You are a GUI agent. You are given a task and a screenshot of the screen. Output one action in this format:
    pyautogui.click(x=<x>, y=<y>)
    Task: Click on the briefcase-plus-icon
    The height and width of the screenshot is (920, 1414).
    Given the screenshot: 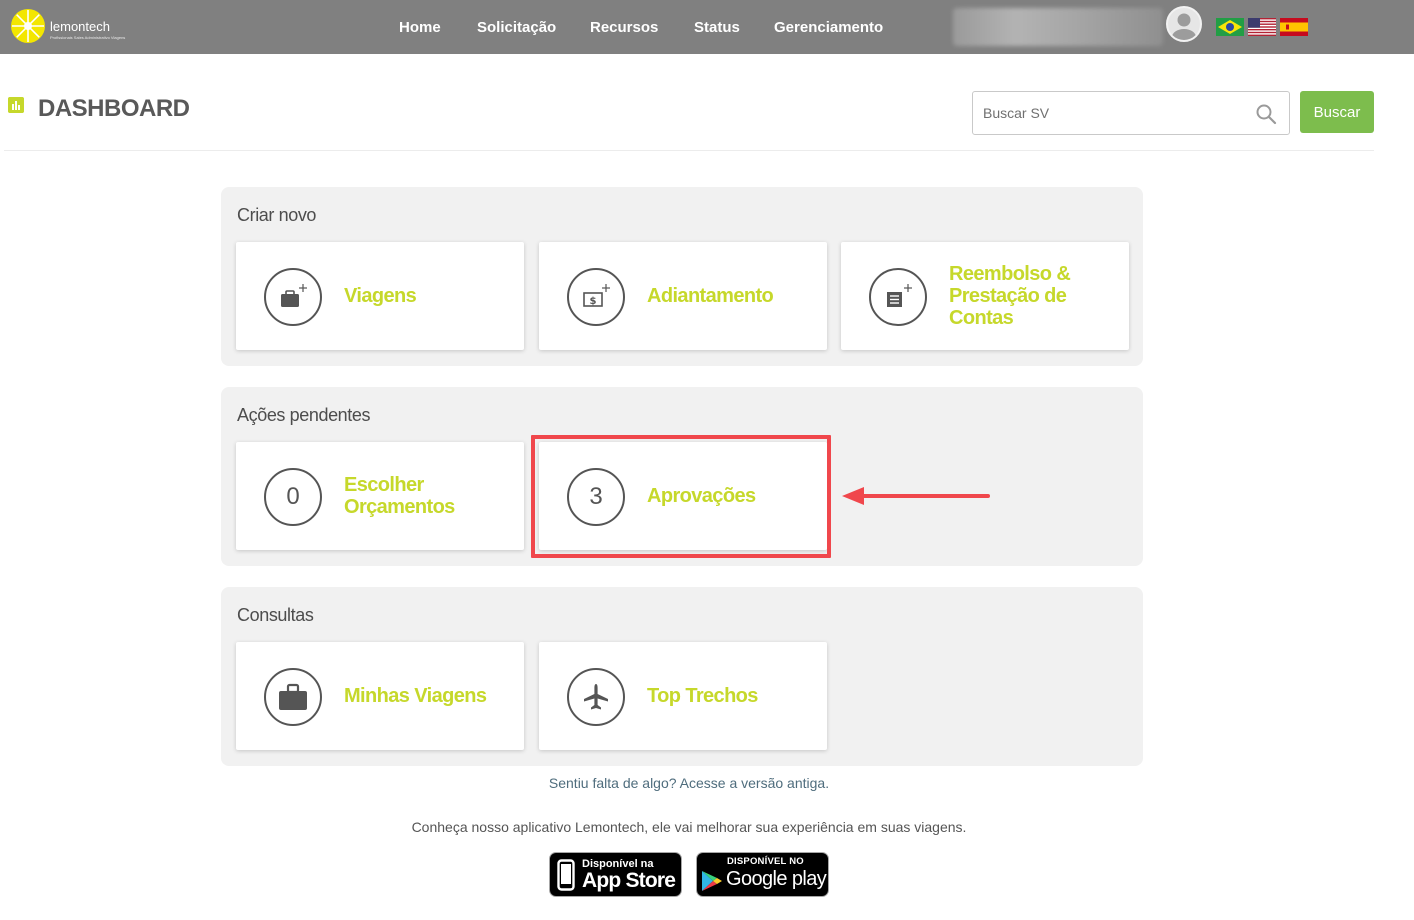 What is the action you would take?
    pyautogui.click(x=294, y=295)
    